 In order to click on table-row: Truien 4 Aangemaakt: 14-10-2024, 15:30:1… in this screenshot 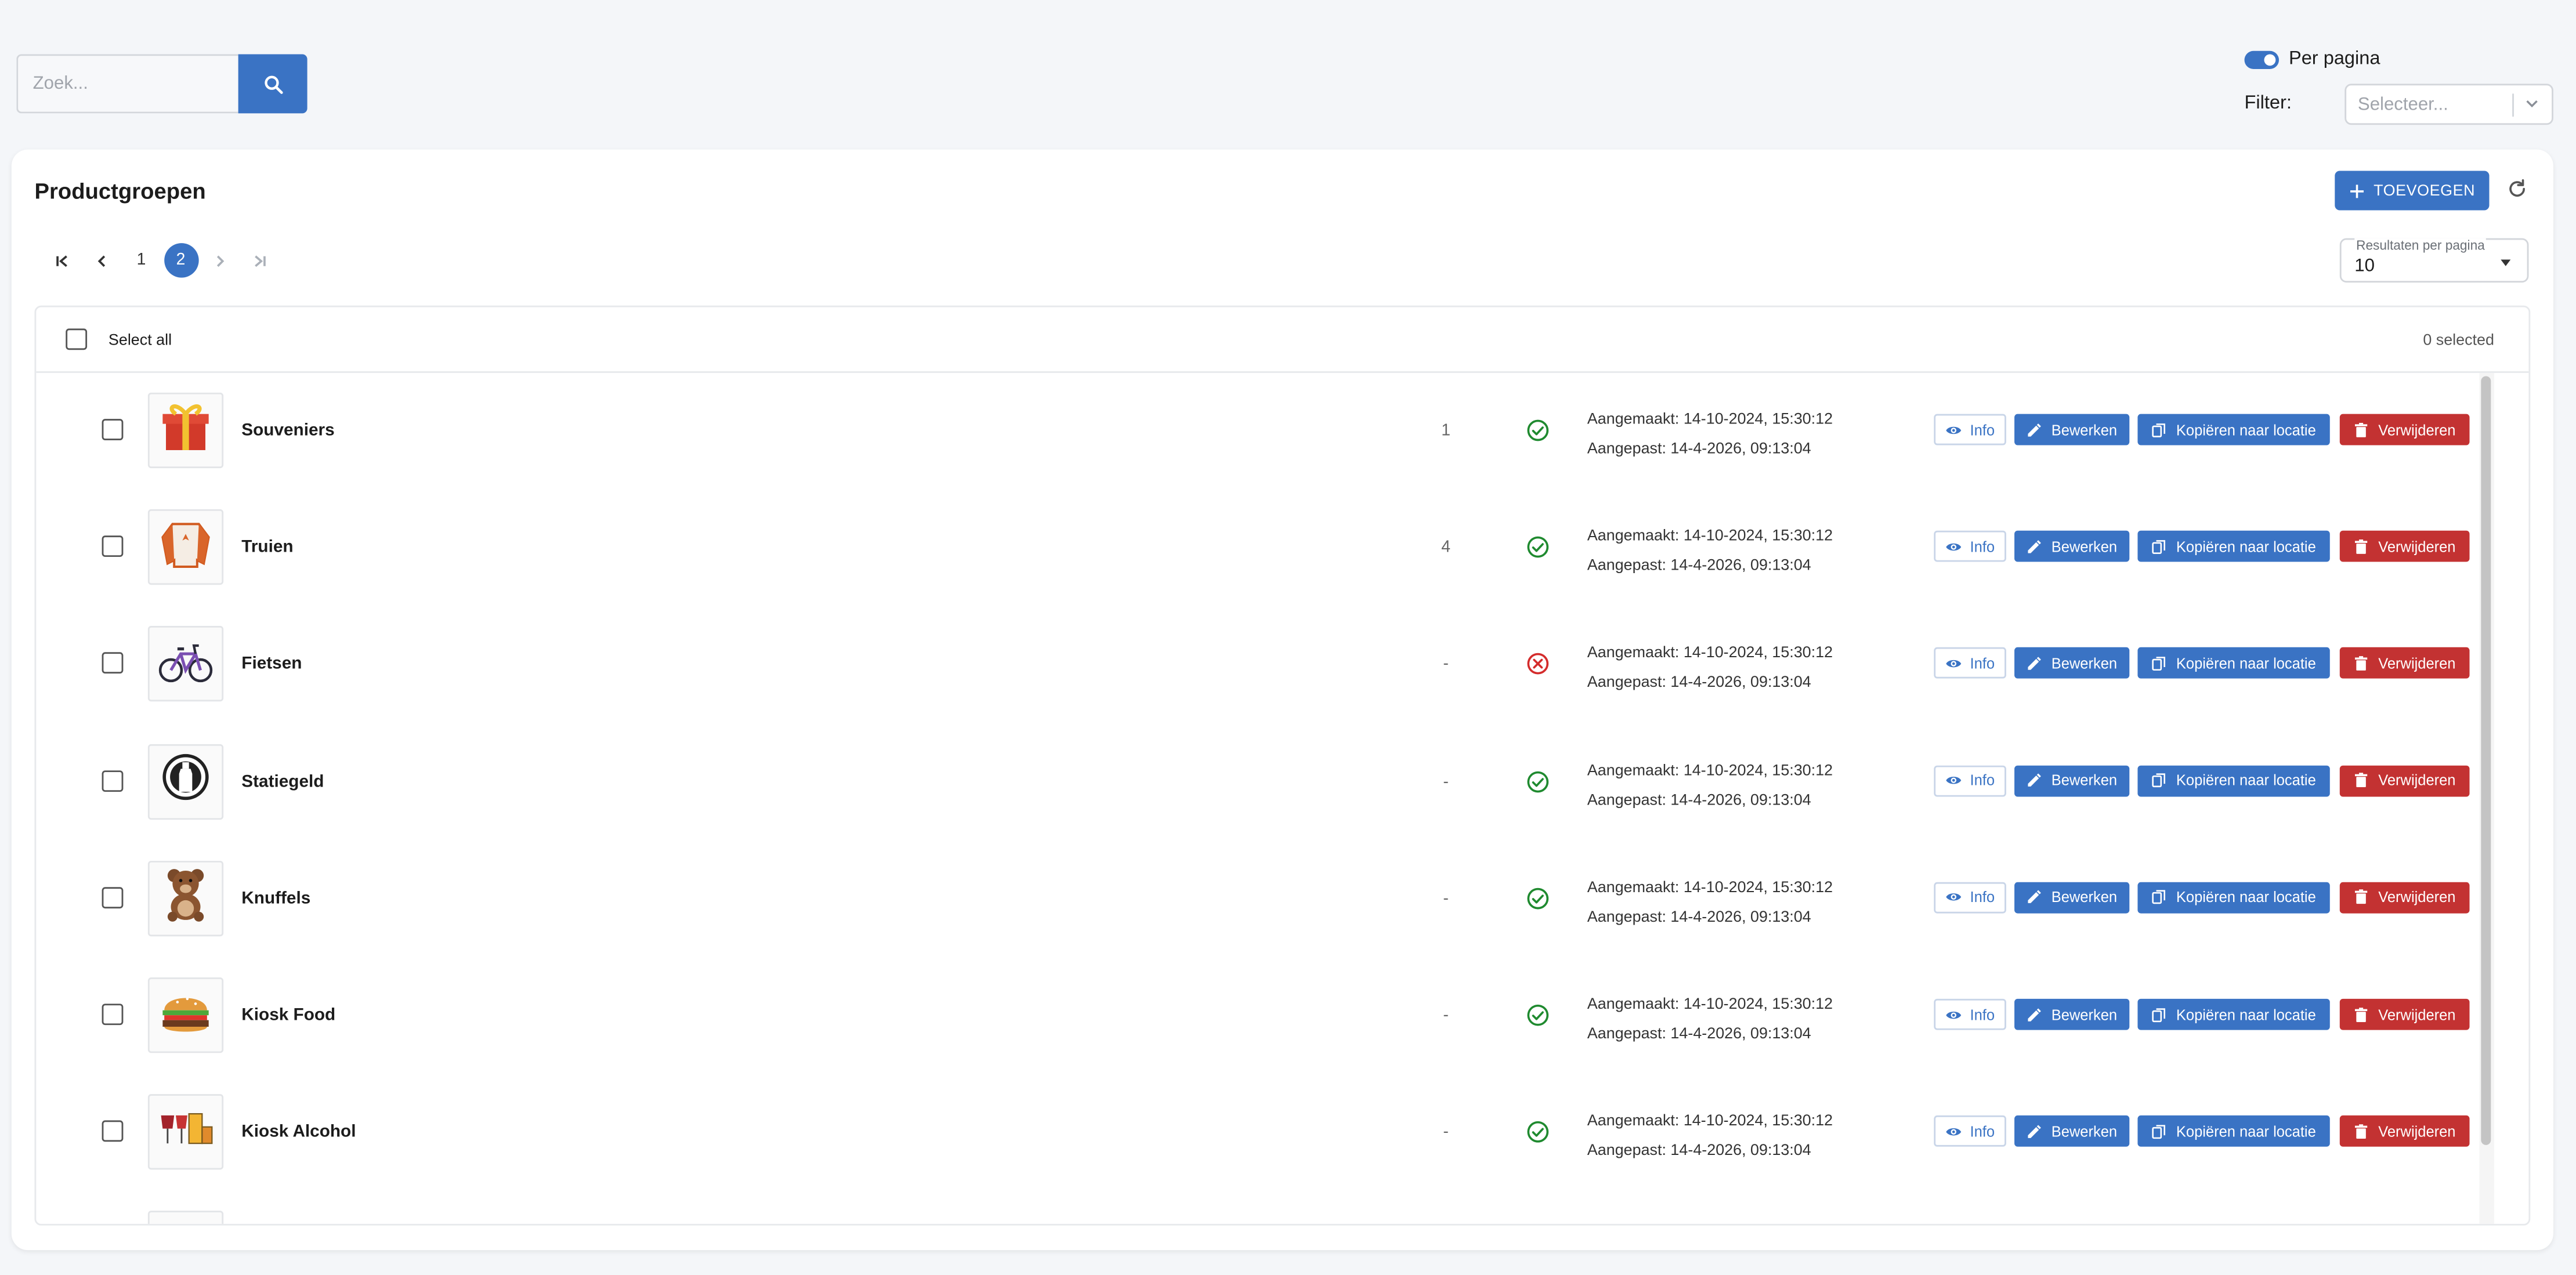, I will do `click(1253, 548)`.